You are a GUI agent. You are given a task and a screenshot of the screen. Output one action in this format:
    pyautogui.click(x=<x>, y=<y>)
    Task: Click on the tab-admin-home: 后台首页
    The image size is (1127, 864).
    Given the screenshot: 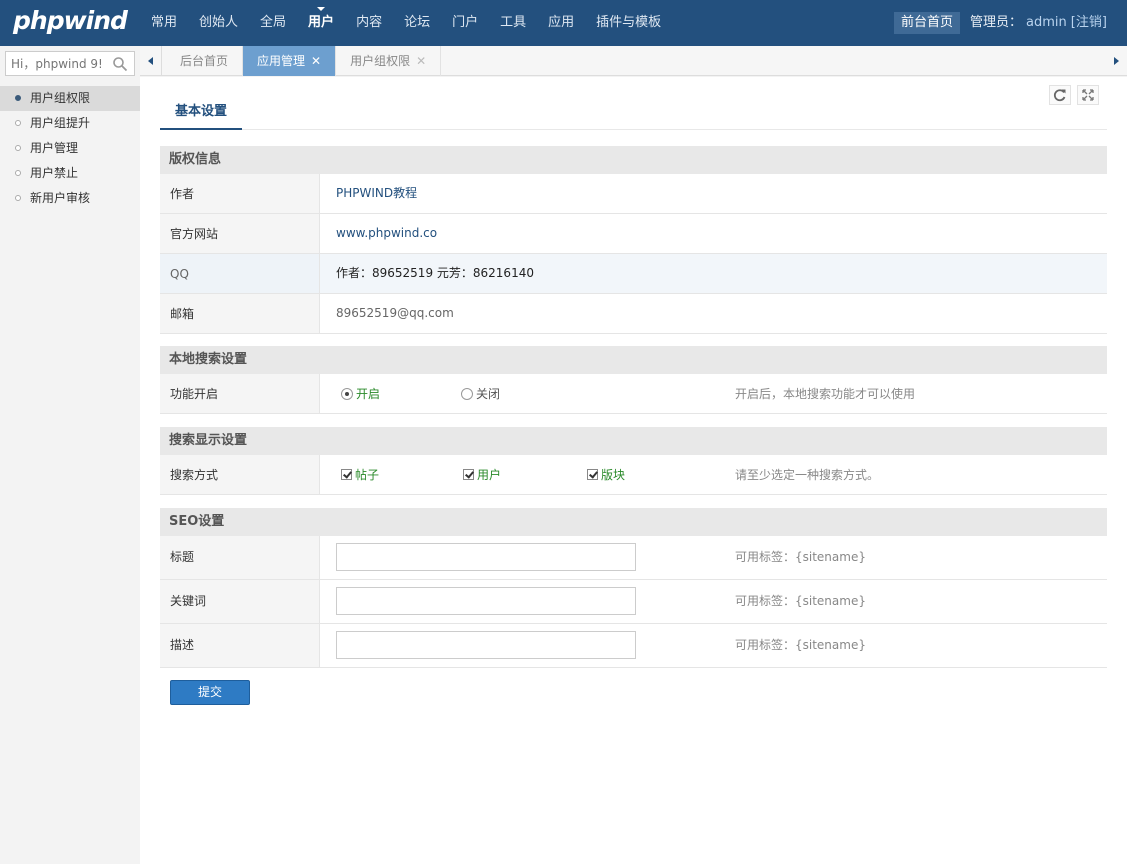 What is the action you would take?
    pyautogui.click(x=205, y=61)
    